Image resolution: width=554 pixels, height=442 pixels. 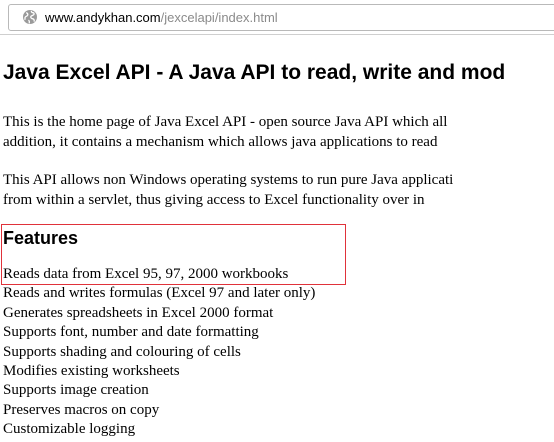 What do you see at coordinates (91, 371) in the screenshot?
I see `feature-item: Modifies existing worksheets` at bounding box center [91, 371].